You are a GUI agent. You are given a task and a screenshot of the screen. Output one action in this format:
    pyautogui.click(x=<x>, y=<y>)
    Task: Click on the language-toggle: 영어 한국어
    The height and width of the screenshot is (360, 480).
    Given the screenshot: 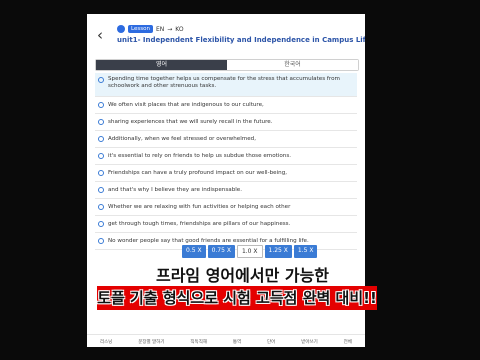 What is the action you would take?
    pyautogui.click(x=227, y=65)
    